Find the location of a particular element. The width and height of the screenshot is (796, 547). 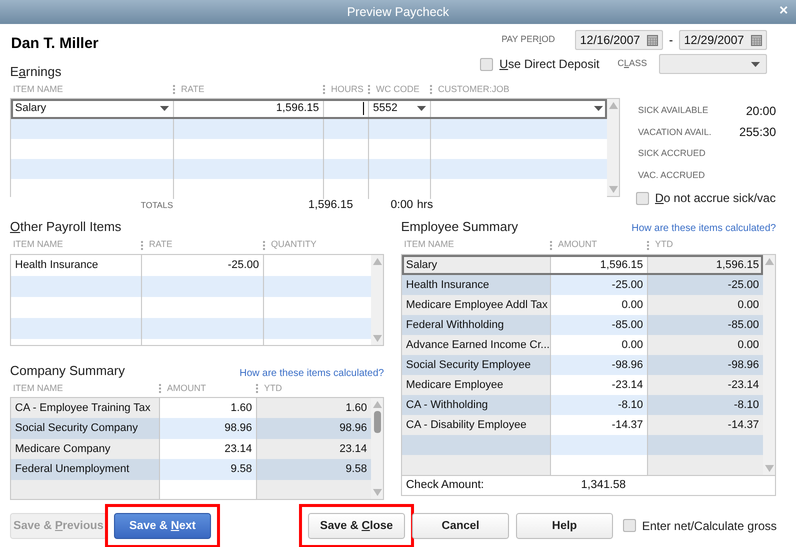

table-cell: -8.10 is located at coordinates (705, 405).